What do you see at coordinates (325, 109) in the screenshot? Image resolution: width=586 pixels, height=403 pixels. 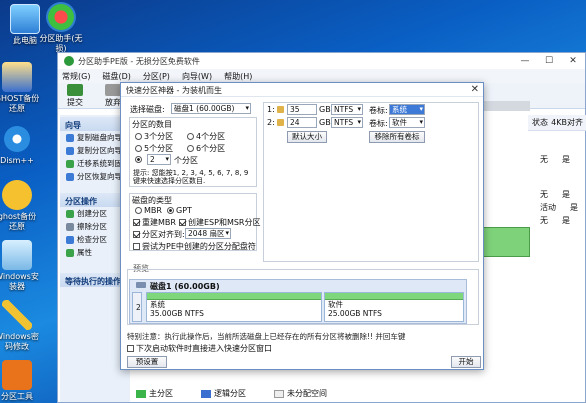 I see `partition-1-unit: GB` at bounding box center [325, 109].